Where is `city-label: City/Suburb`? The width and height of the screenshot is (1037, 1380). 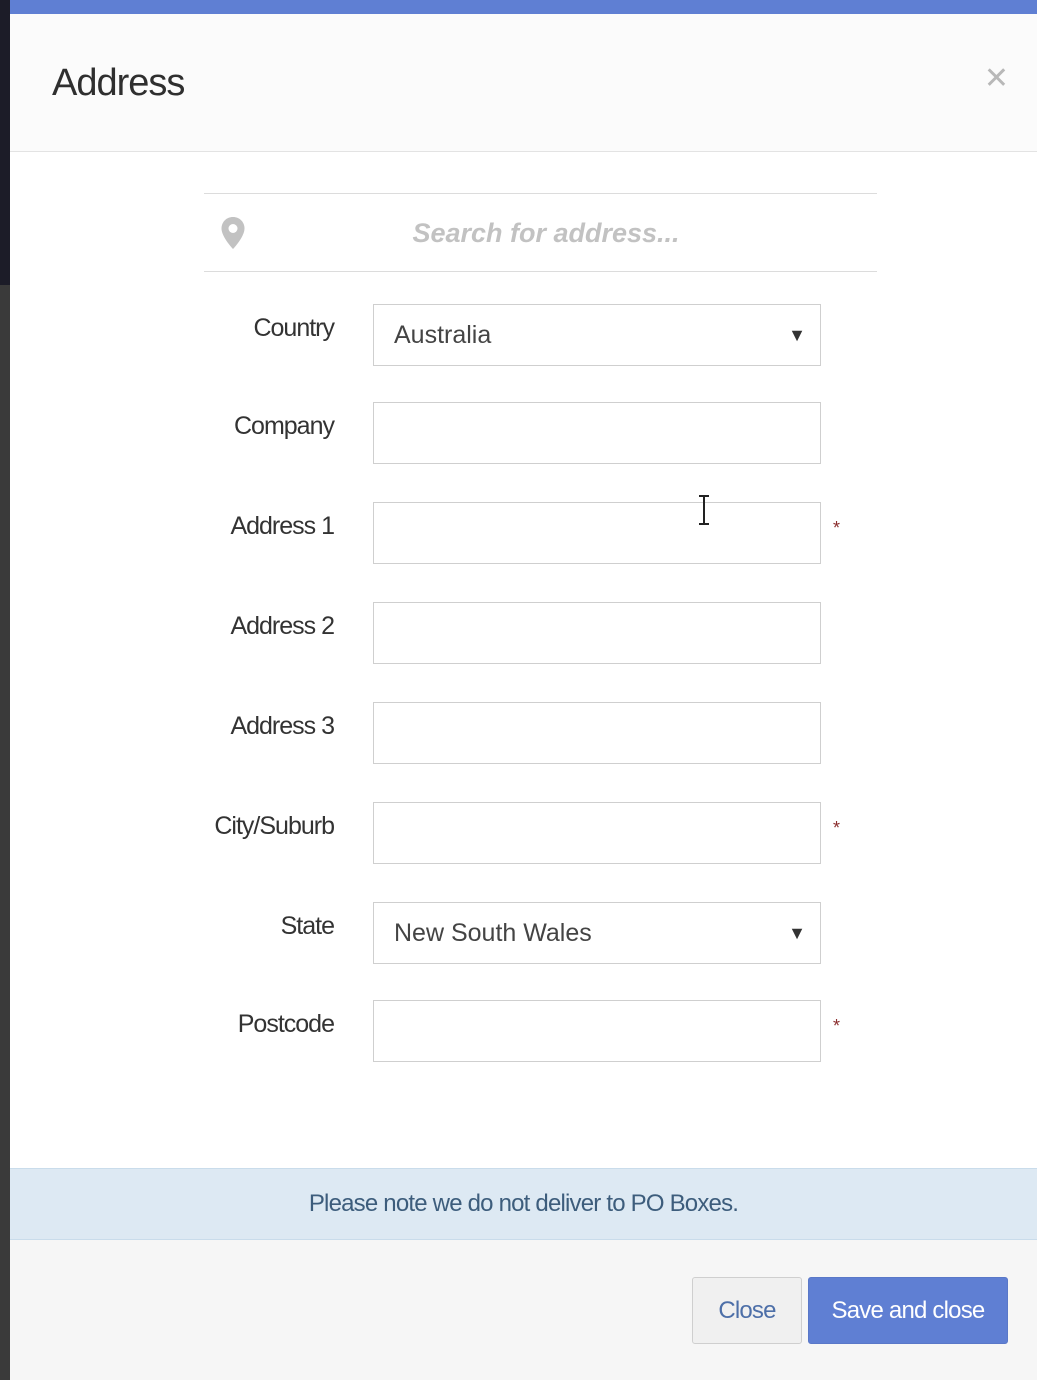
city-label: City/Suburb is located at coordinates (274, 826).